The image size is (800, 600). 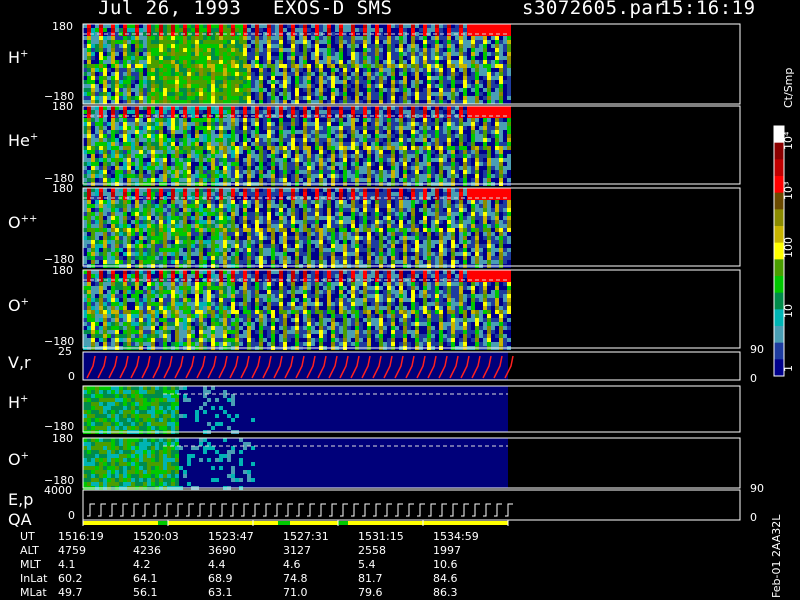 I want to click on tick-opp-top: 180, so click(x=62, y=188).